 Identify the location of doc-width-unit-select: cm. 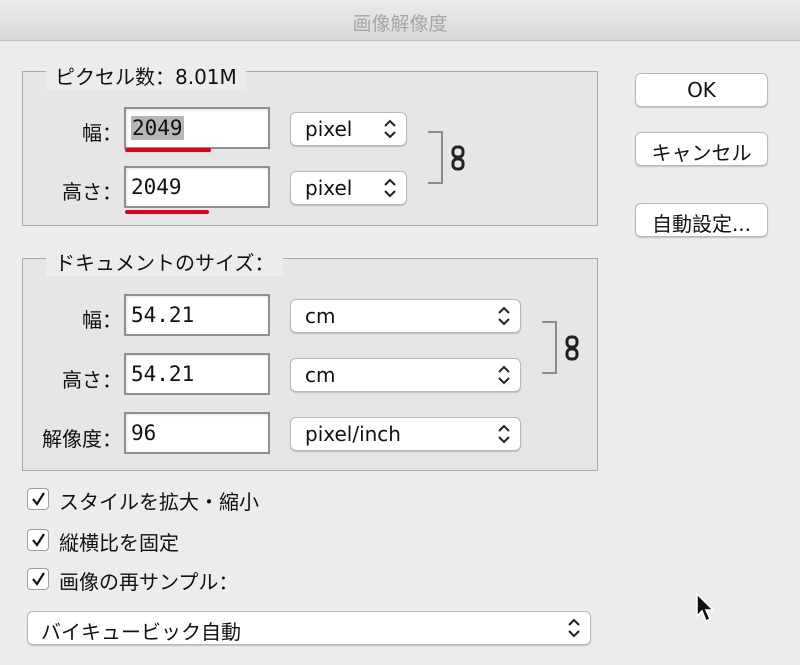
(405, 316).